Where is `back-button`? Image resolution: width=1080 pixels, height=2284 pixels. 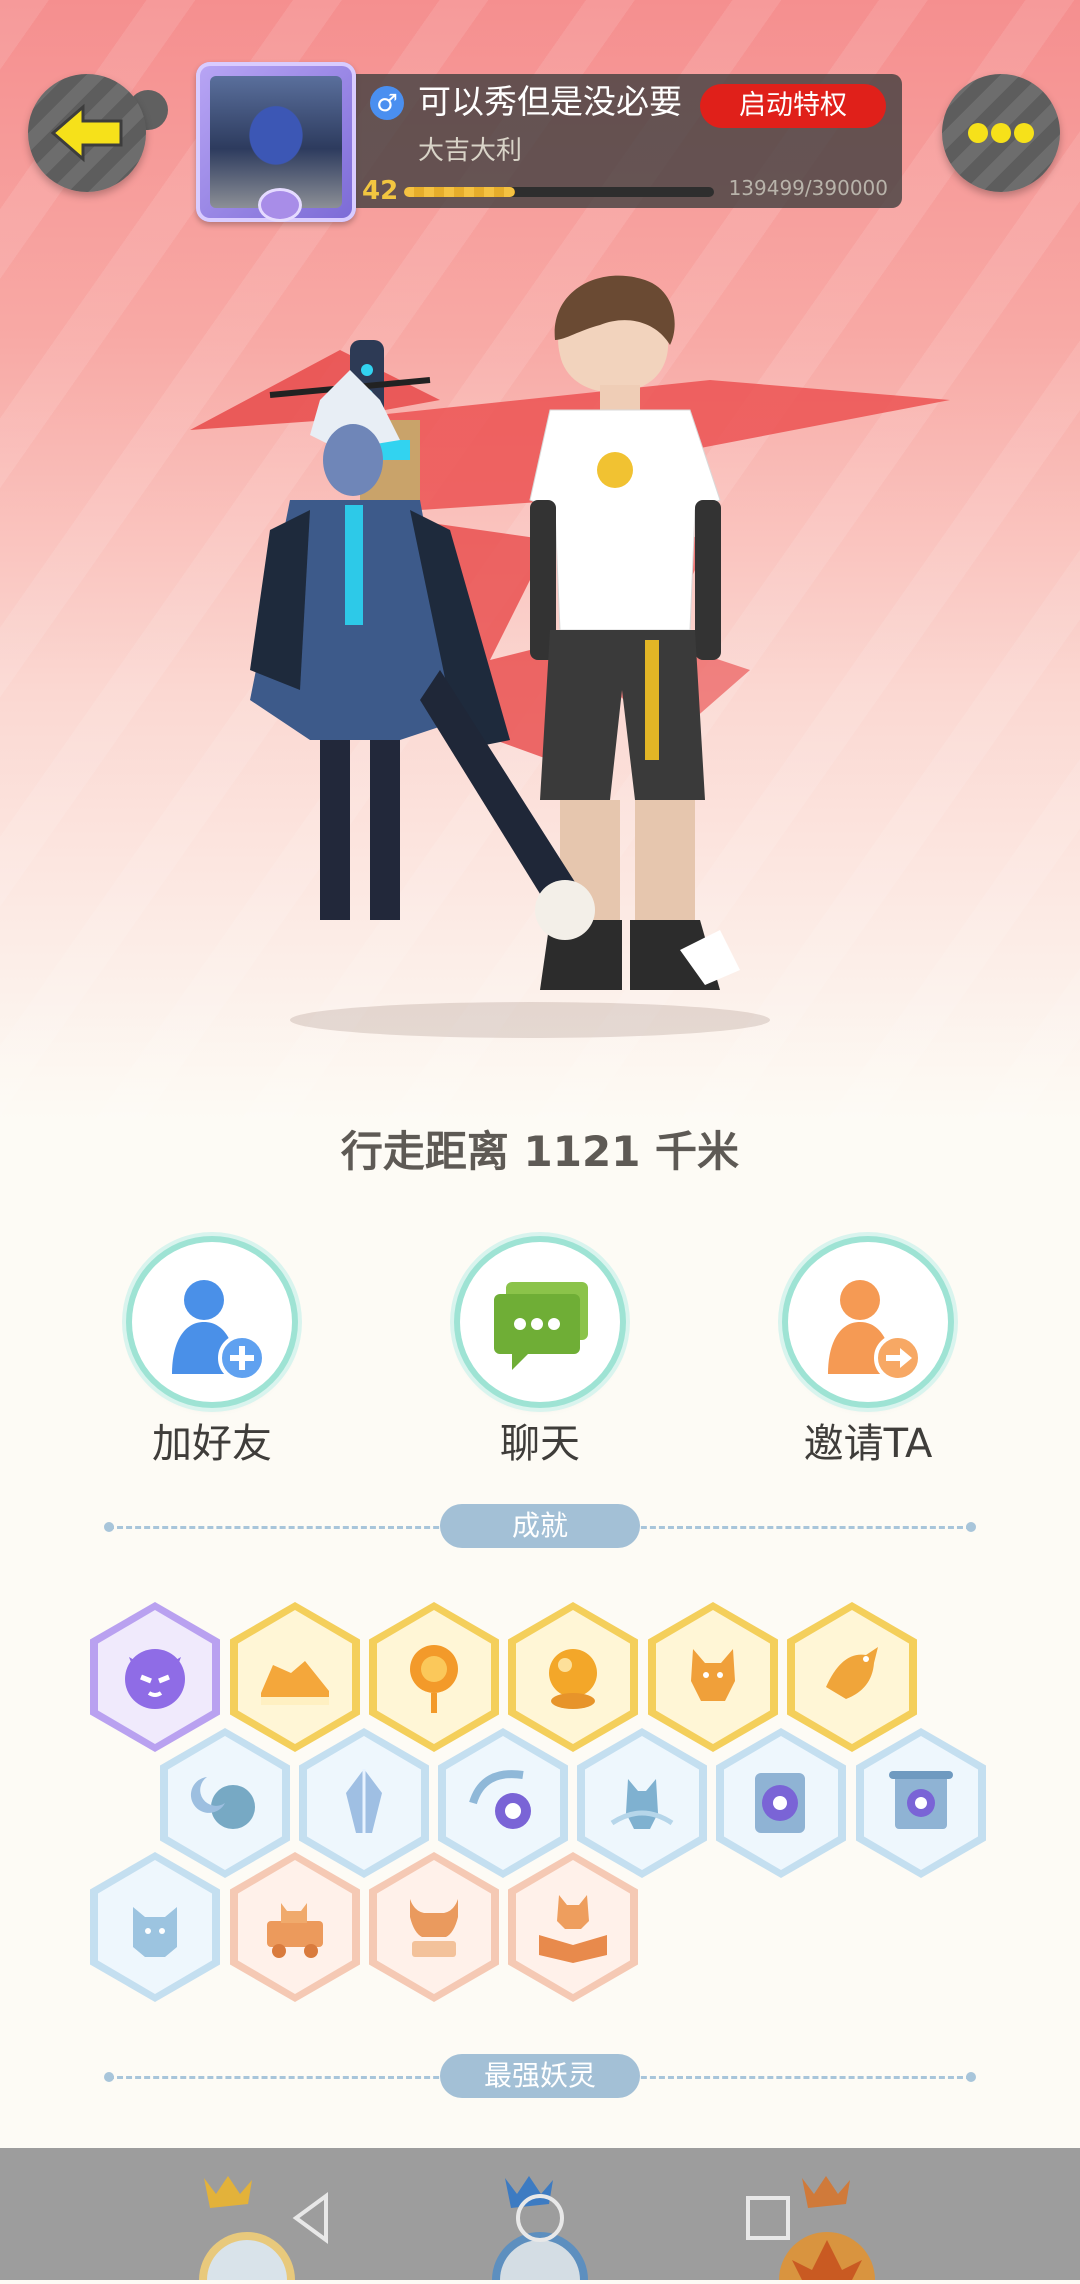 back-button is located at coordinates (87, 133).